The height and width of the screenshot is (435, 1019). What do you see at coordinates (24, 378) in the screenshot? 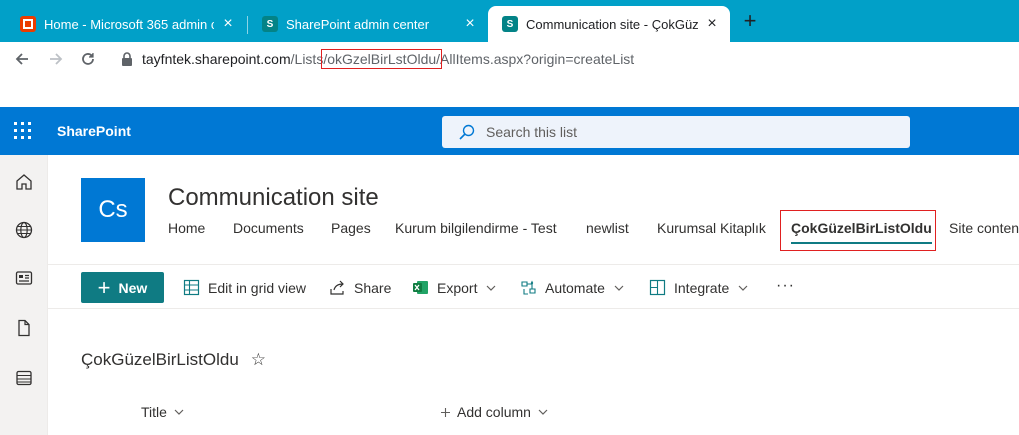
I see `lists-icon` at bounding box center [24, 378].